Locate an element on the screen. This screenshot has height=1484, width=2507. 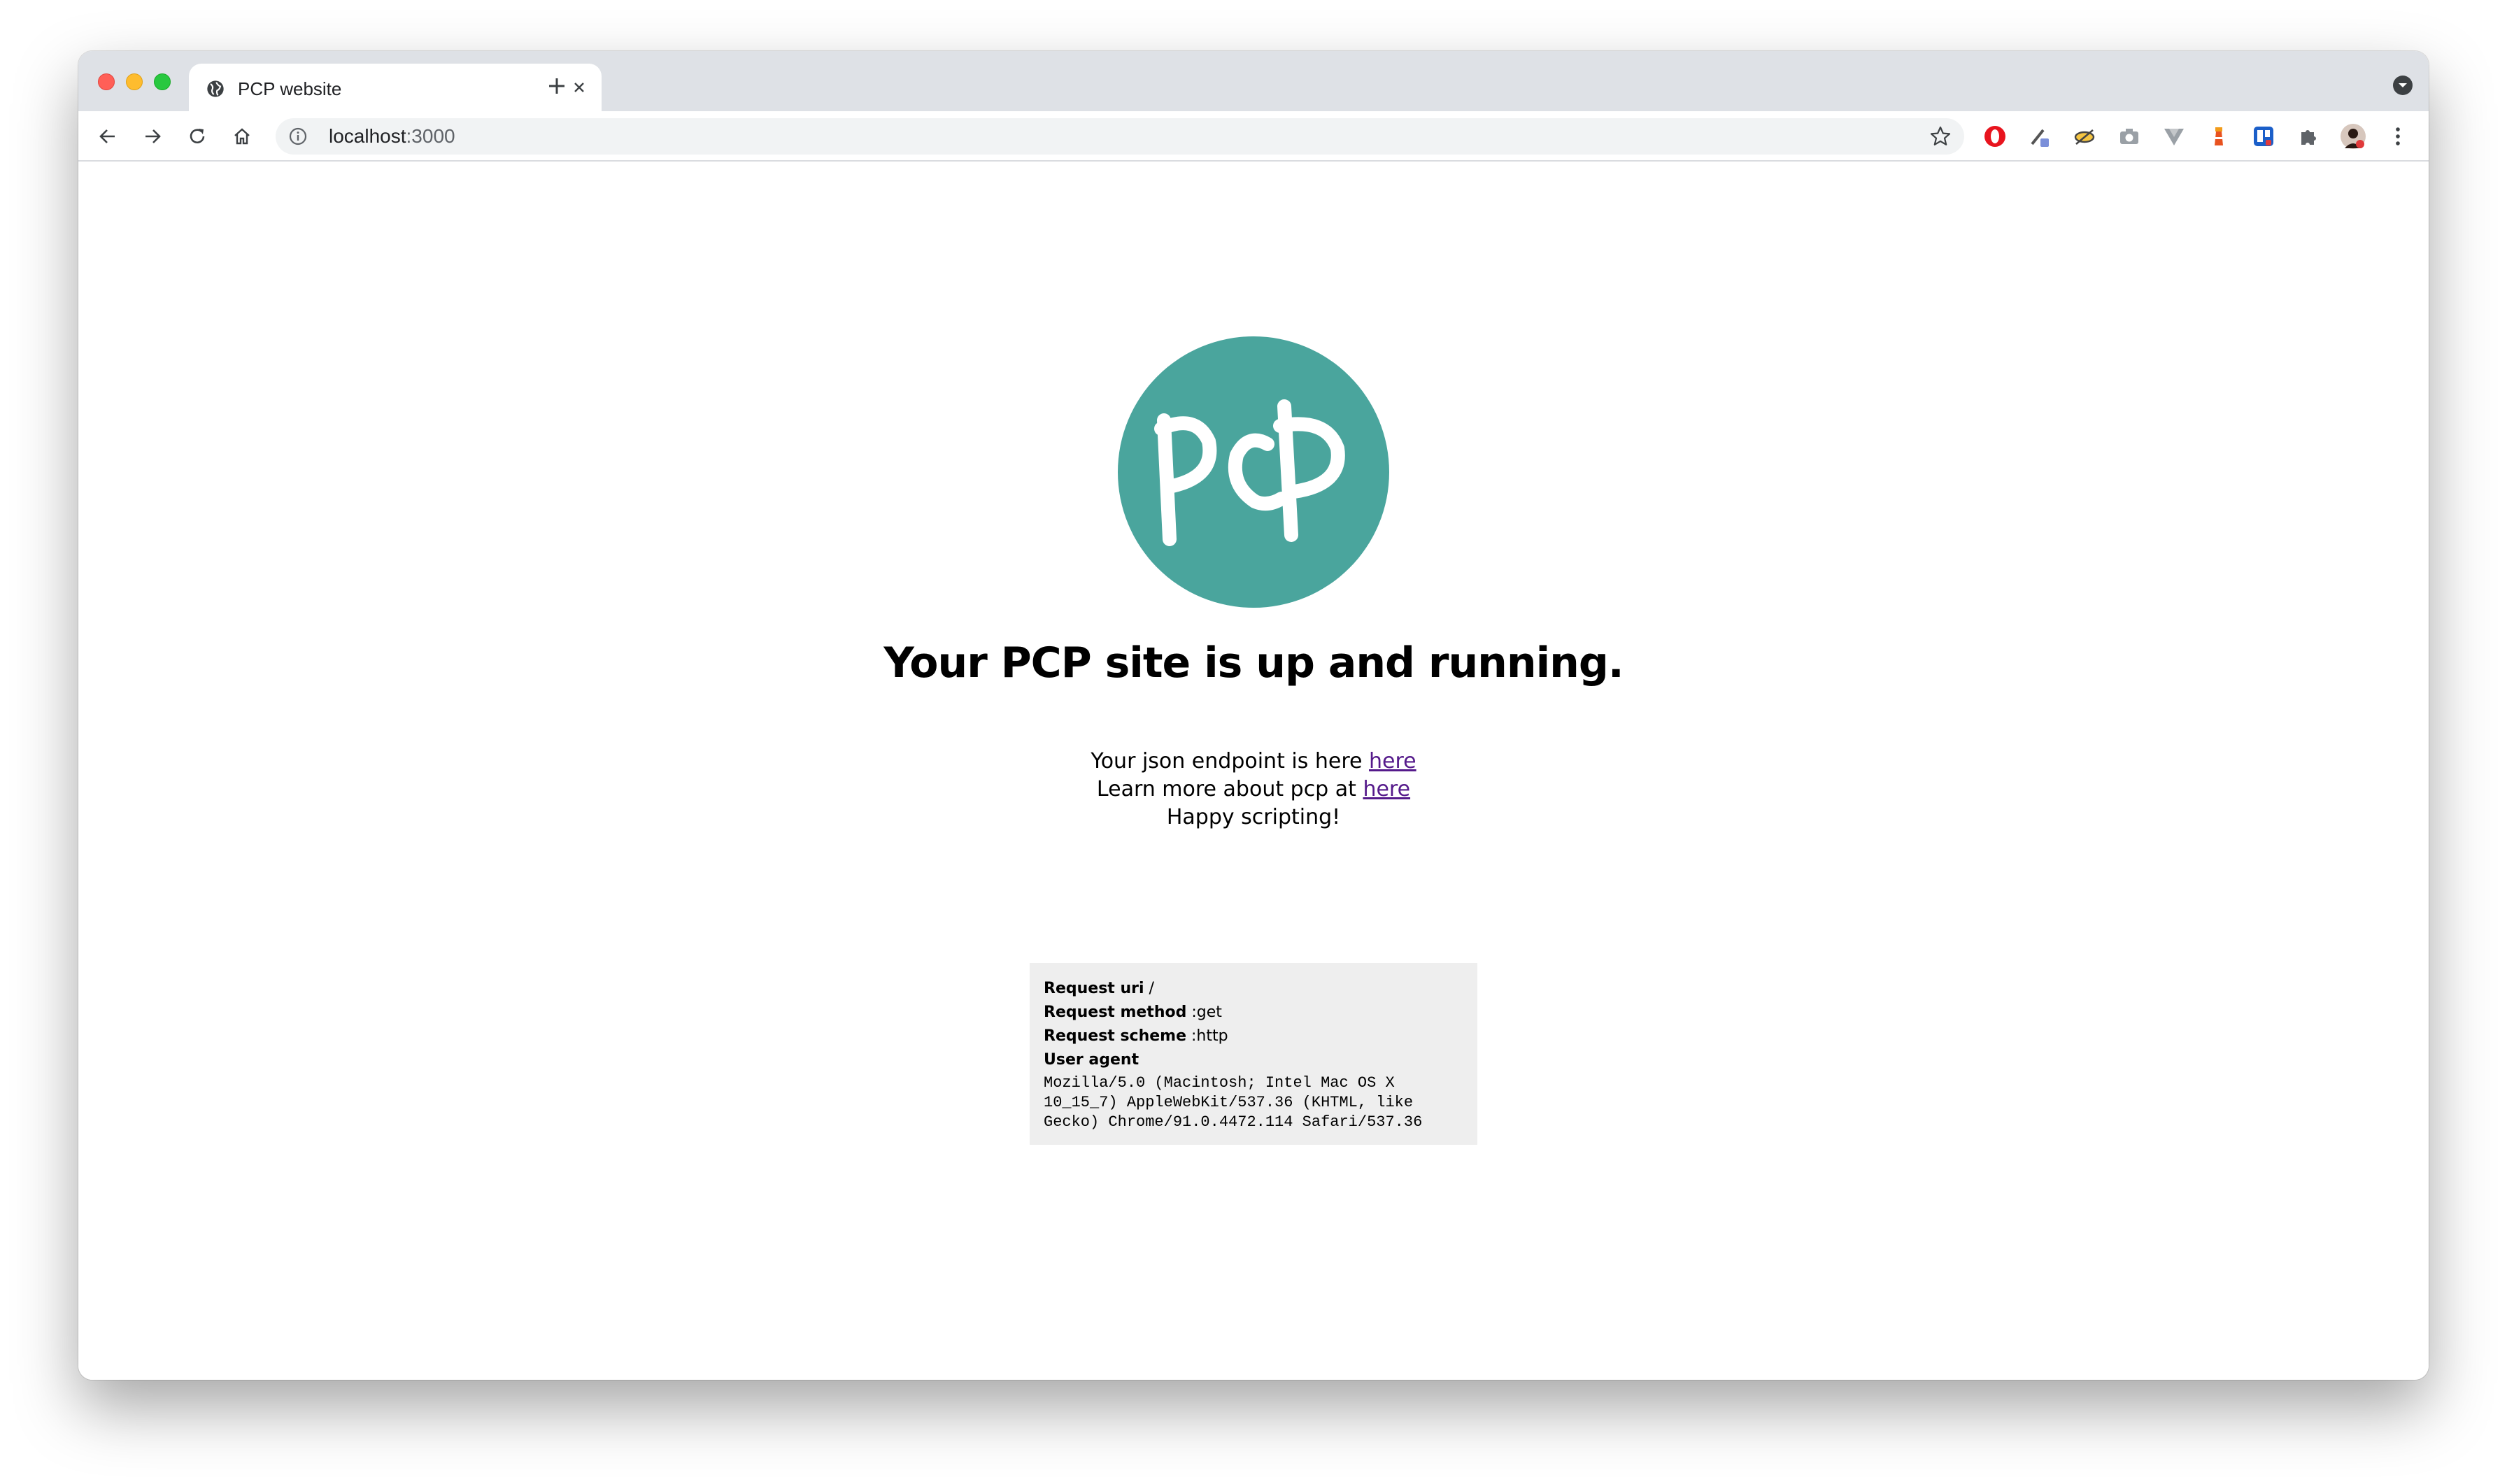
lighthouse-extension-icon is located at coordinates (2219, 136).